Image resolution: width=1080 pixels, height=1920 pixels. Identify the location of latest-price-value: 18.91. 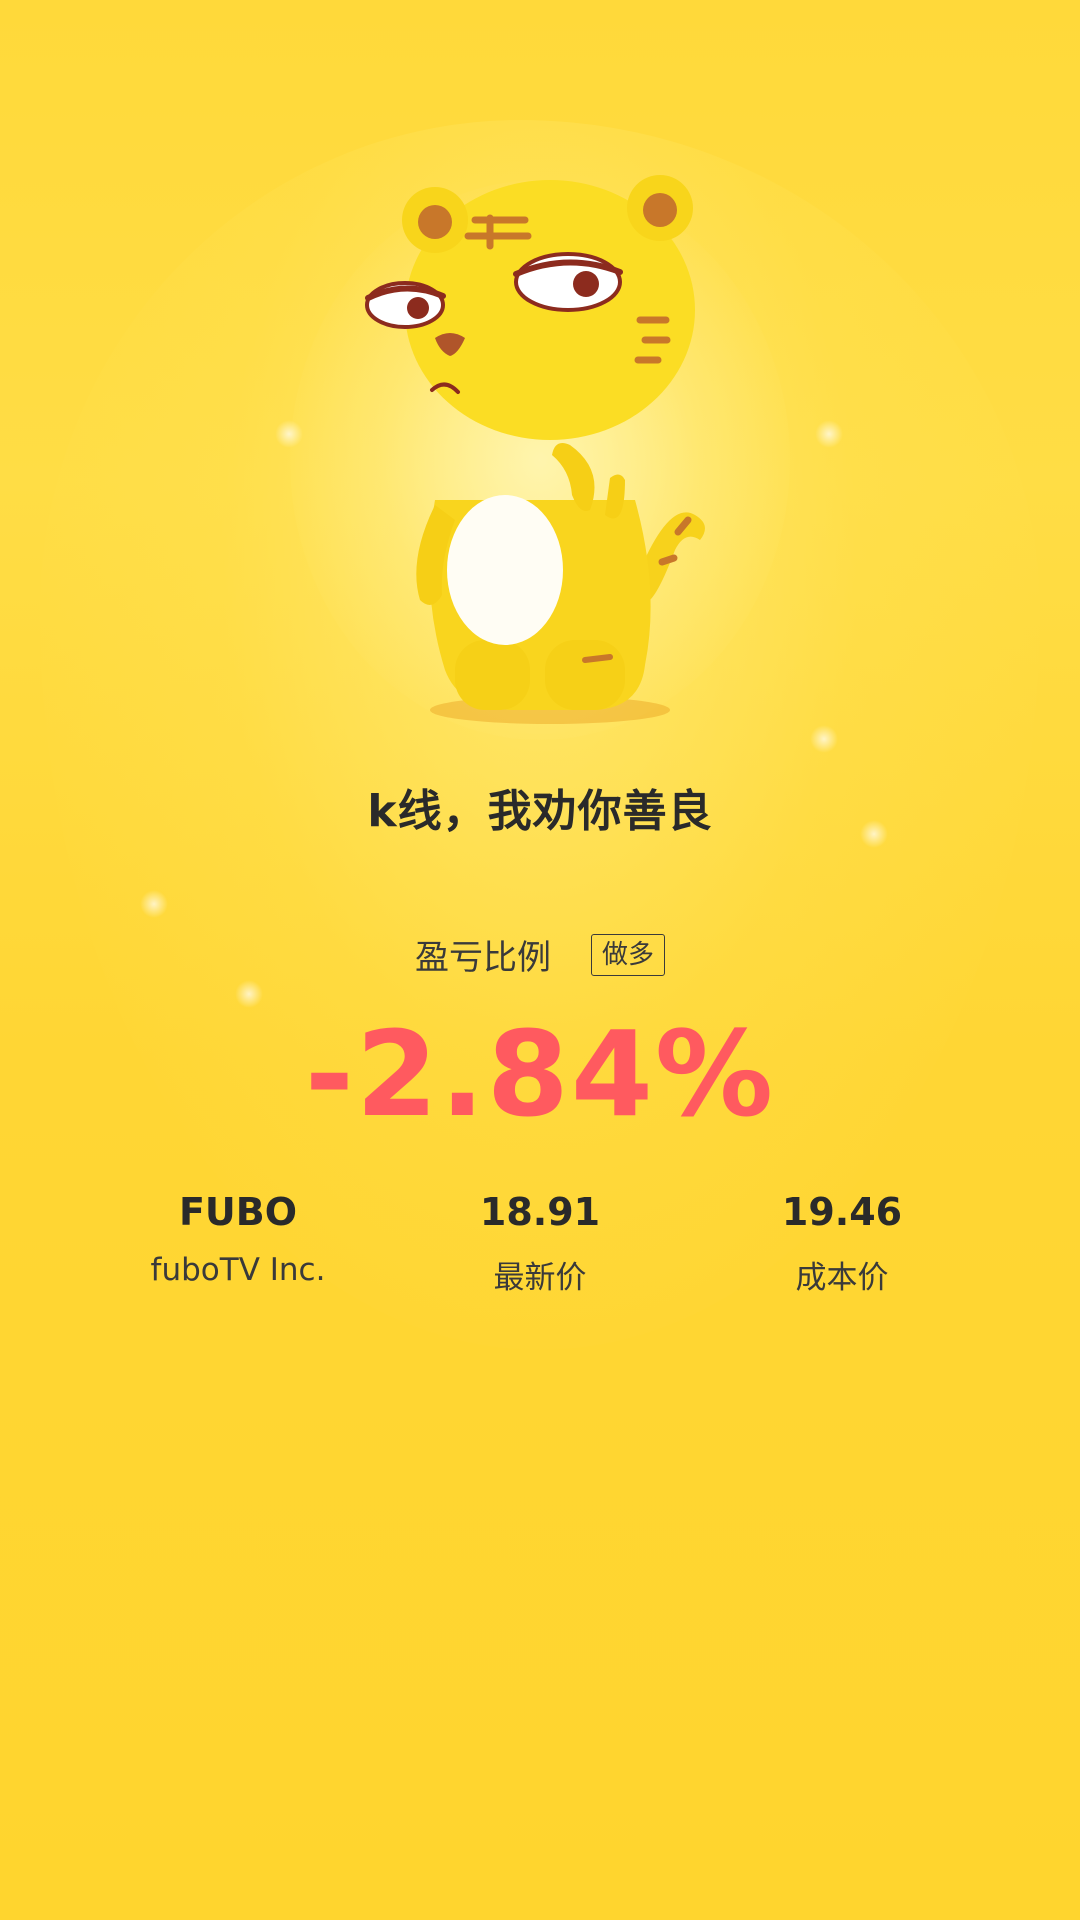
(540, 1212).